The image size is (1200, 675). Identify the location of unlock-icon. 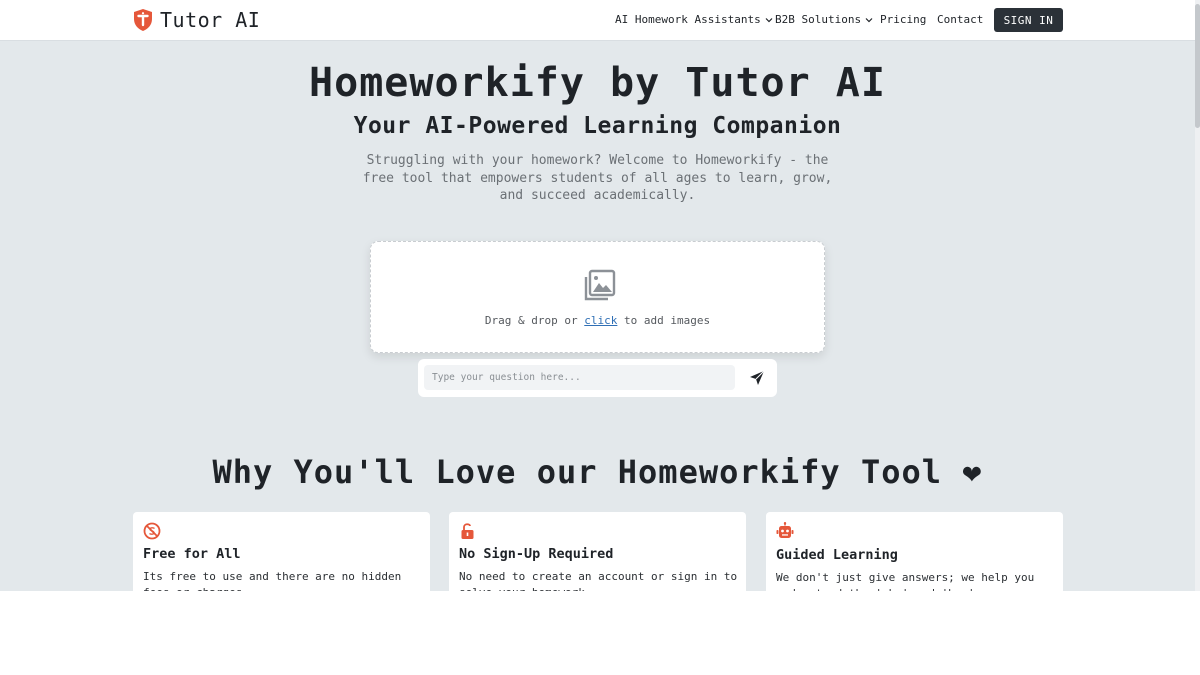
(467, 531).